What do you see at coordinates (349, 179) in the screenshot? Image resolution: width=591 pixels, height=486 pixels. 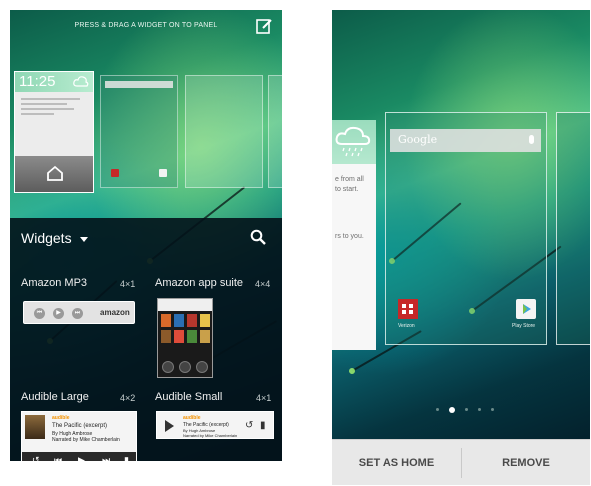 I see `panel-text-line: e from all` at bounding box center [349, 179].